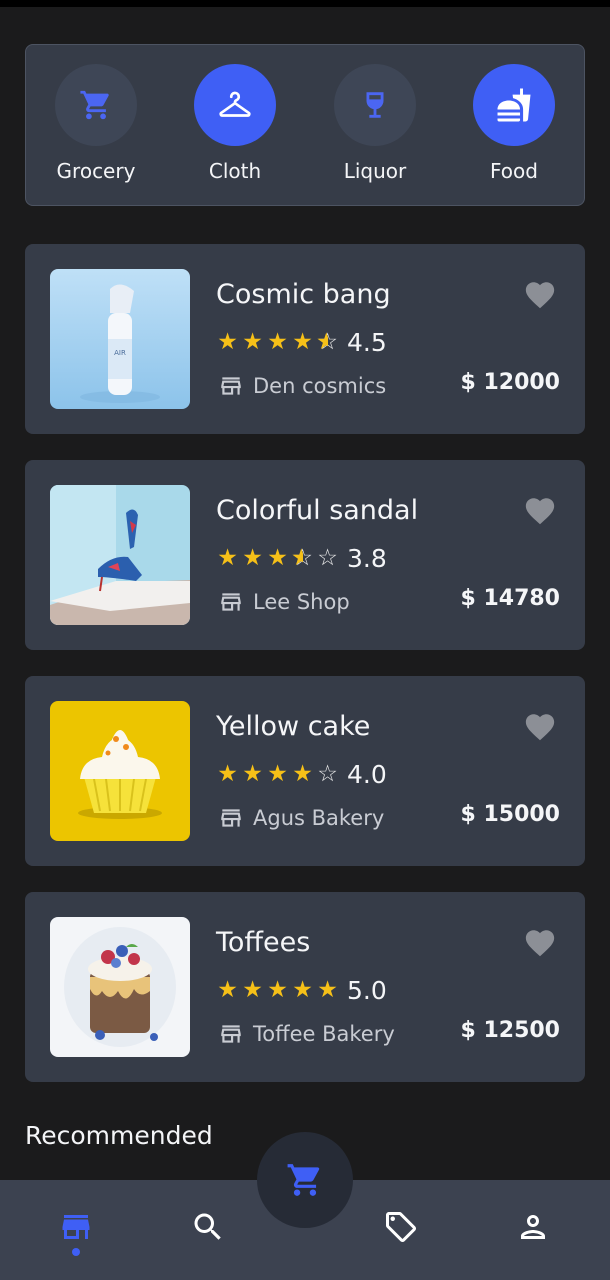  What do you see at coordinates (510, 1030) in the screenshot?
I see `product-price: $ 12500` at bounding box center [510, 1030].